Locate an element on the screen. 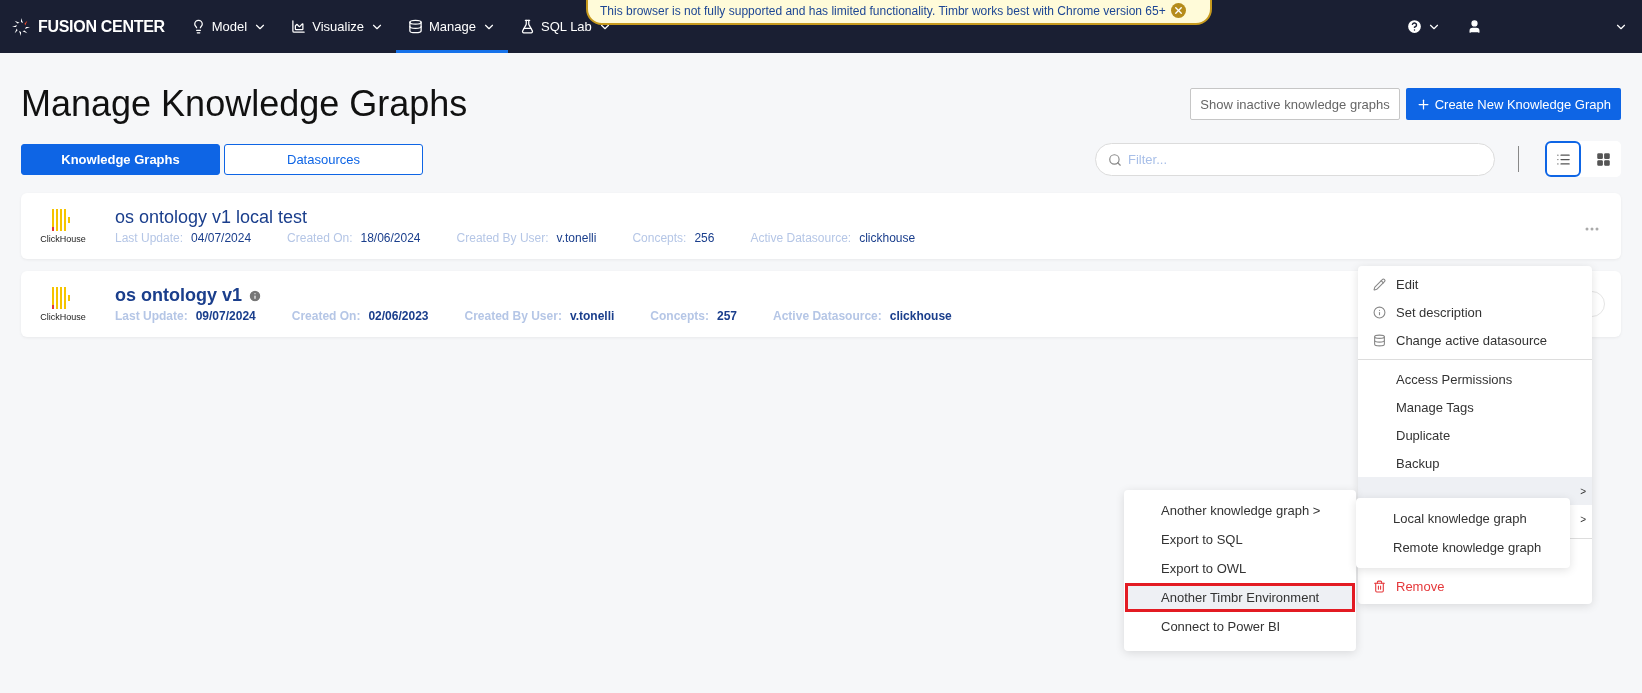 The height and width of the screenshot is (693, 1642). list-view-button is located at coordinates (1563, 159).